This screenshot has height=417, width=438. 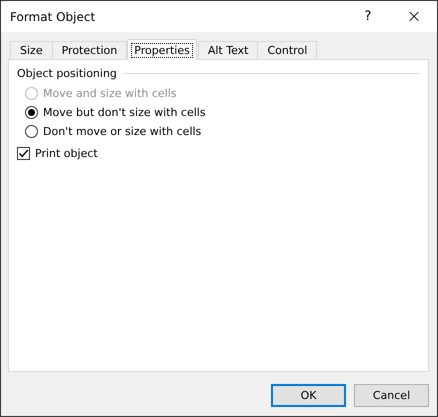 What do you see at coordinates (228, 50) in the screenshot?
I see `tab: Alt Text` at bounding box center [228, 50].